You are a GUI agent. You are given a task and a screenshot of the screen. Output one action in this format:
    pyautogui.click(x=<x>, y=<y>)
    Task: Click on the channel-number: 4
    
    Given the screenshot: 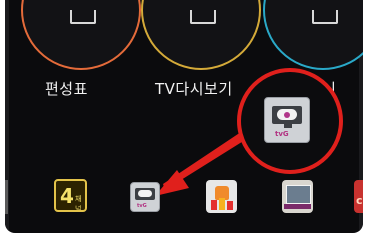 What is the action you would take?
    pyautogui.click(x=67, y=196)
    